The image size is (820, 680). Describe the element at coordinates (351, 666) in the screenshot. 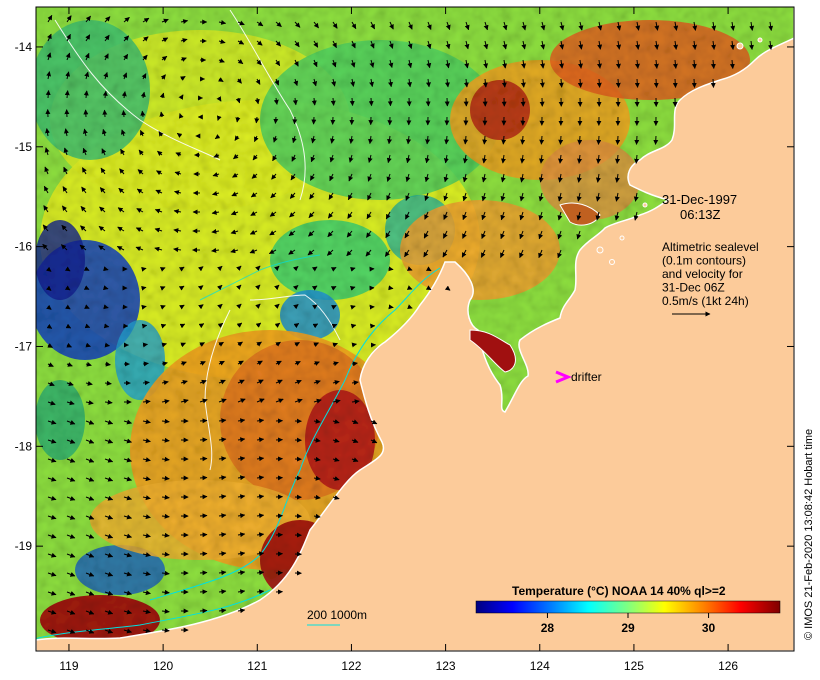

I see `lon-tick-label: 122` at that location.